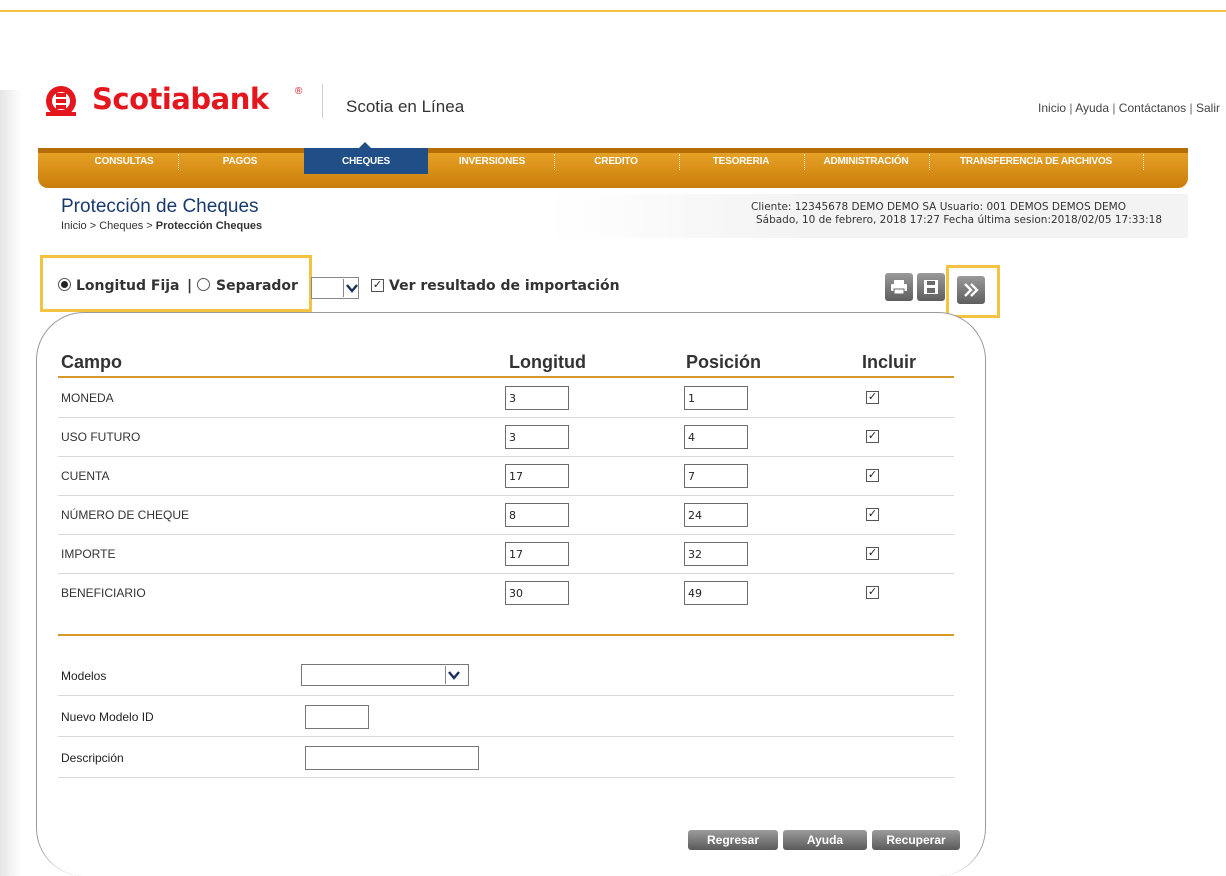  Describe the element at coordinates (872, 397) in the screenshot. I see `incluir-checkbox-moneda: ✓` at that location.